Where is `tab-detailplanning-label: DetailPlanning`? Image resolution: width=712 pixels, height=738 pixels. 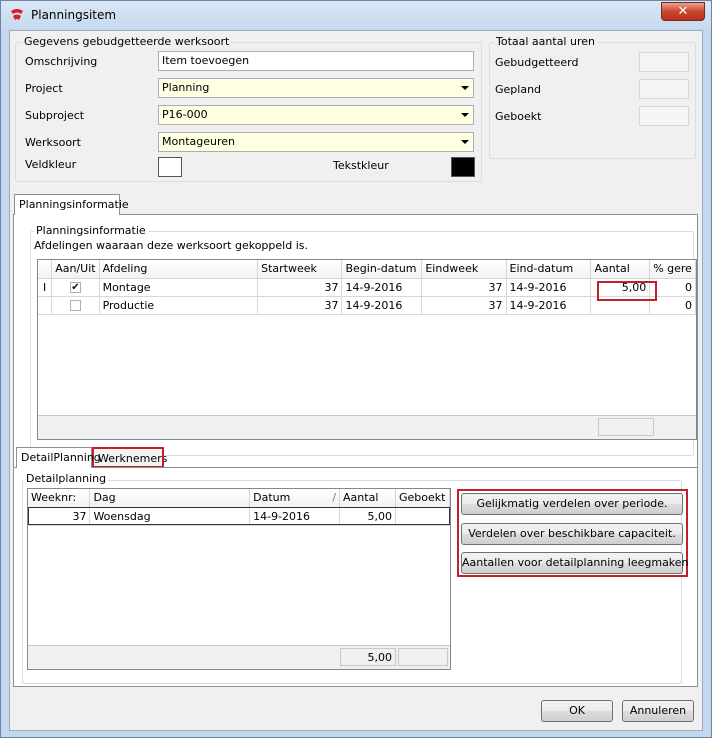 tab-detailplanning-label: DetailPlanning is located at coordinates (61, 457).